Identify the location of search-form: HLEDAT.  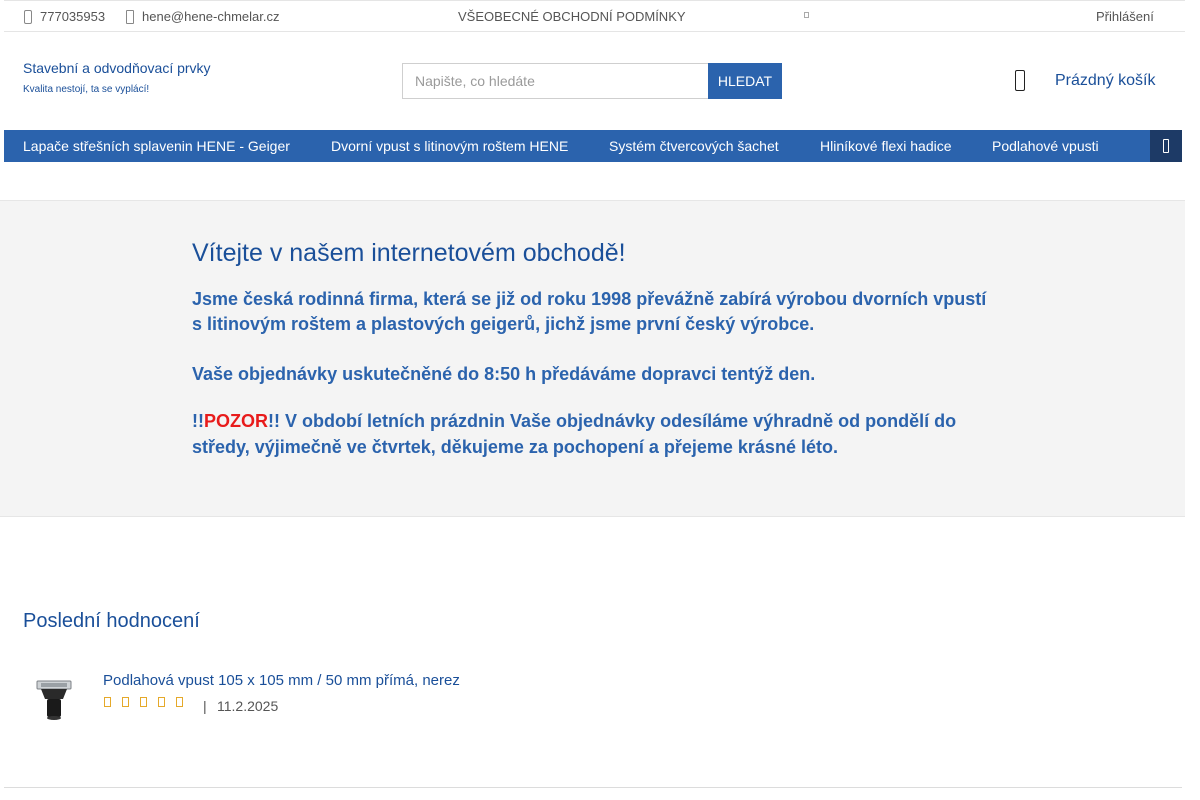
(592, 81).